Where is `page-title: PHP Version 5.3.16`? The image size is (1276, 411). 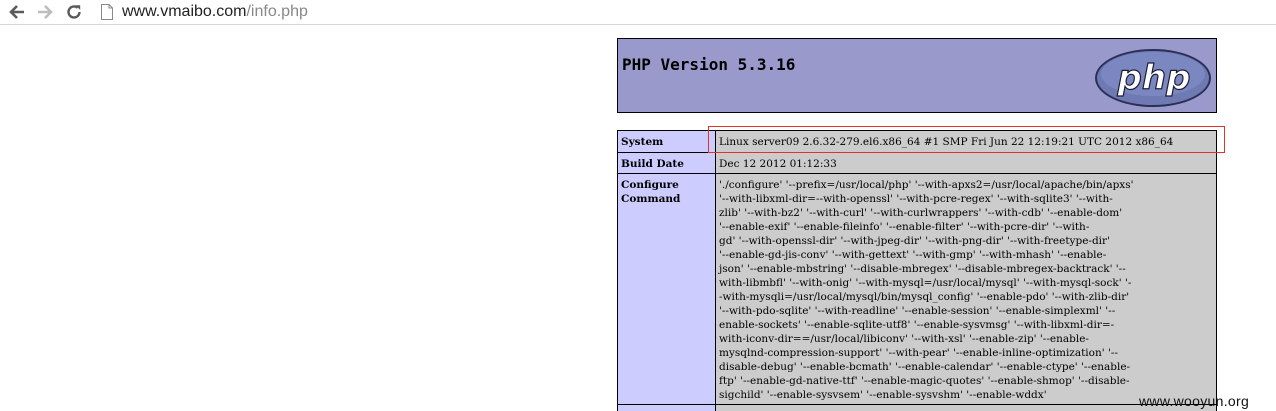
page-title: PHP Version 5.3.16 is located at coordinates (709, 64).